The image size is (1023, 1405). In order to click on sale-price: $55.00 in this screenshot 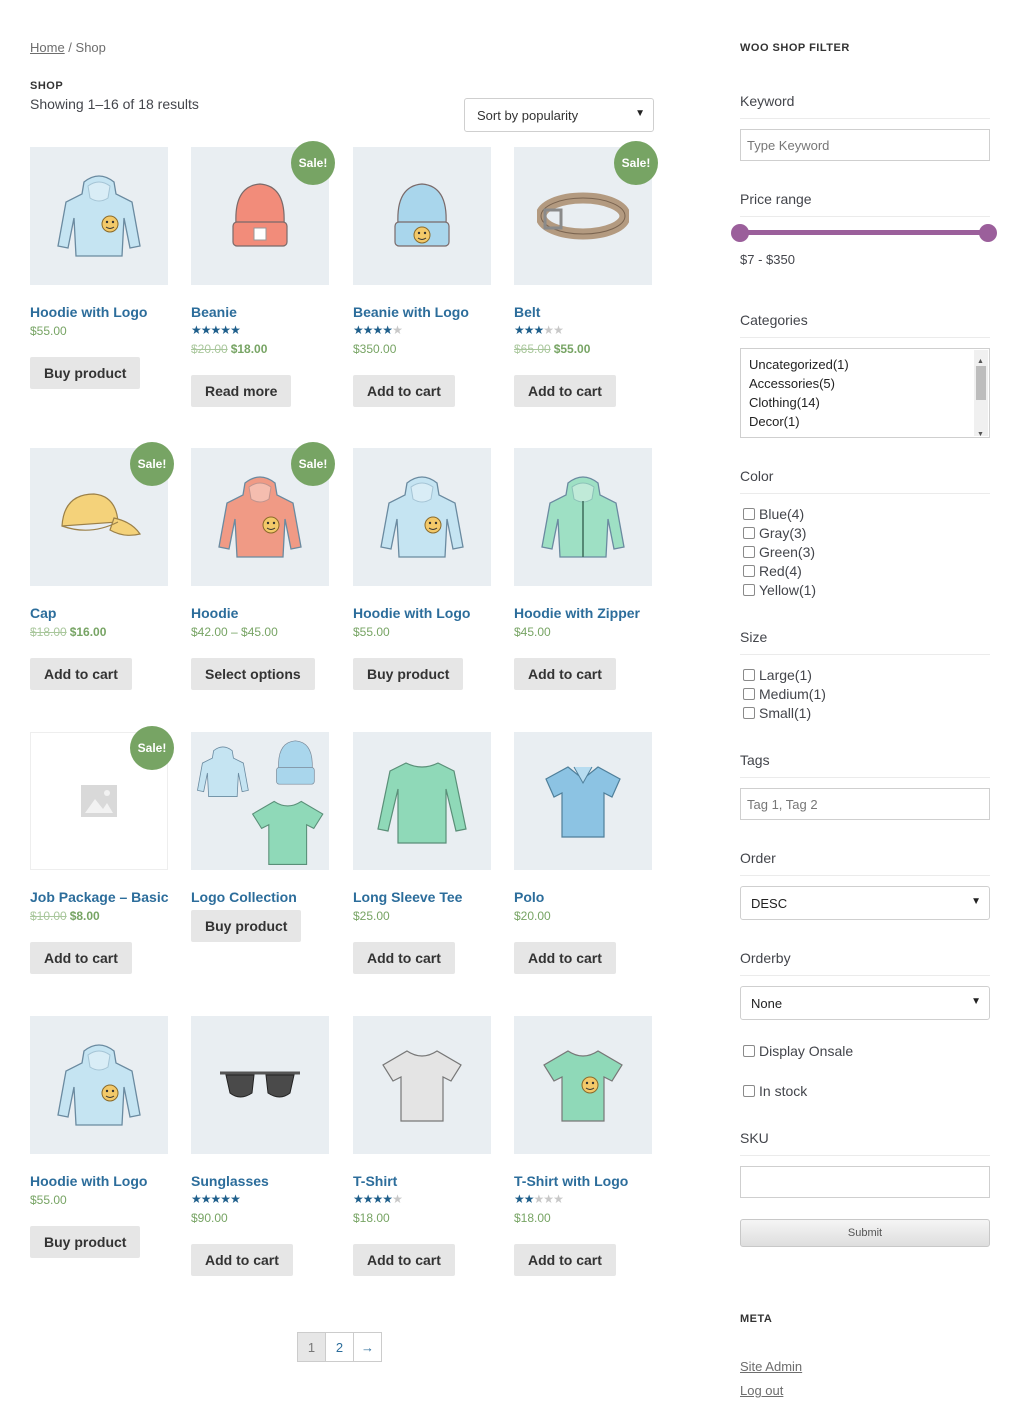, I will do `click(572, 349)`.